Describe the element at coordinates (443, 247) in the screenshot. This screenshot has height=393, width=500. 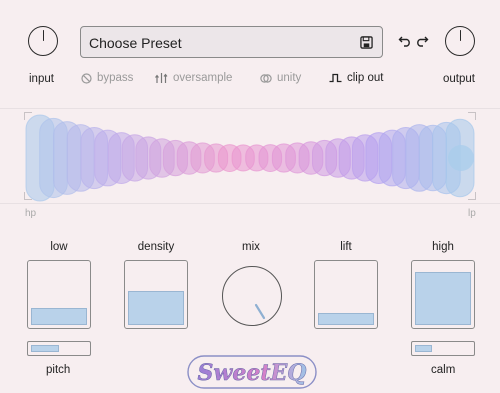
I see `high-title: high` at that location.